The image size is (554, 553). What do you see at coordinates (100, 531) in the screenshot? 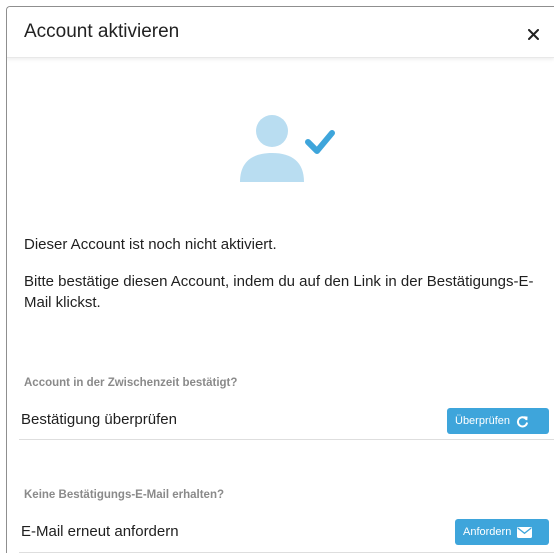
I see `resend-row-text: E-Mail erneut anfordern` at bounding box center [100, 531].